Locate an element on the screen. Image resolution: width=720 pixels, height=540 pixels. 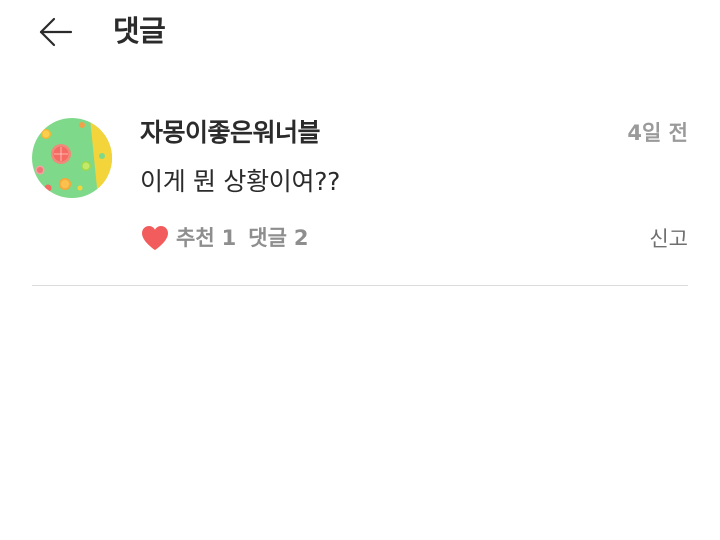
divider is located at coordinates (360, 285).